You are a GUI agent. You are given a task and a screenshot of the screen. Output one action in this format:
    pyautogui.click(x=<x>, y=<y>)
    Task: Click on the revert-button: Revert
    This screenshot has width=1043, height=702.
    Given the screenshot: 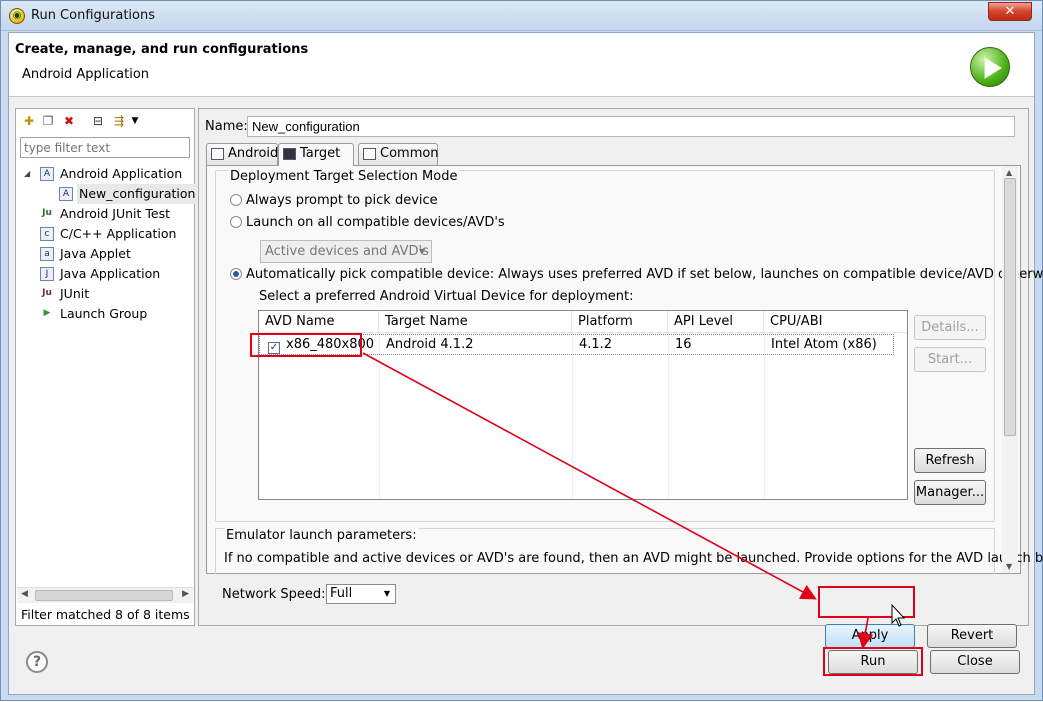 What is the action you would take?
    pyautogui.click(x=972, y=636)
    